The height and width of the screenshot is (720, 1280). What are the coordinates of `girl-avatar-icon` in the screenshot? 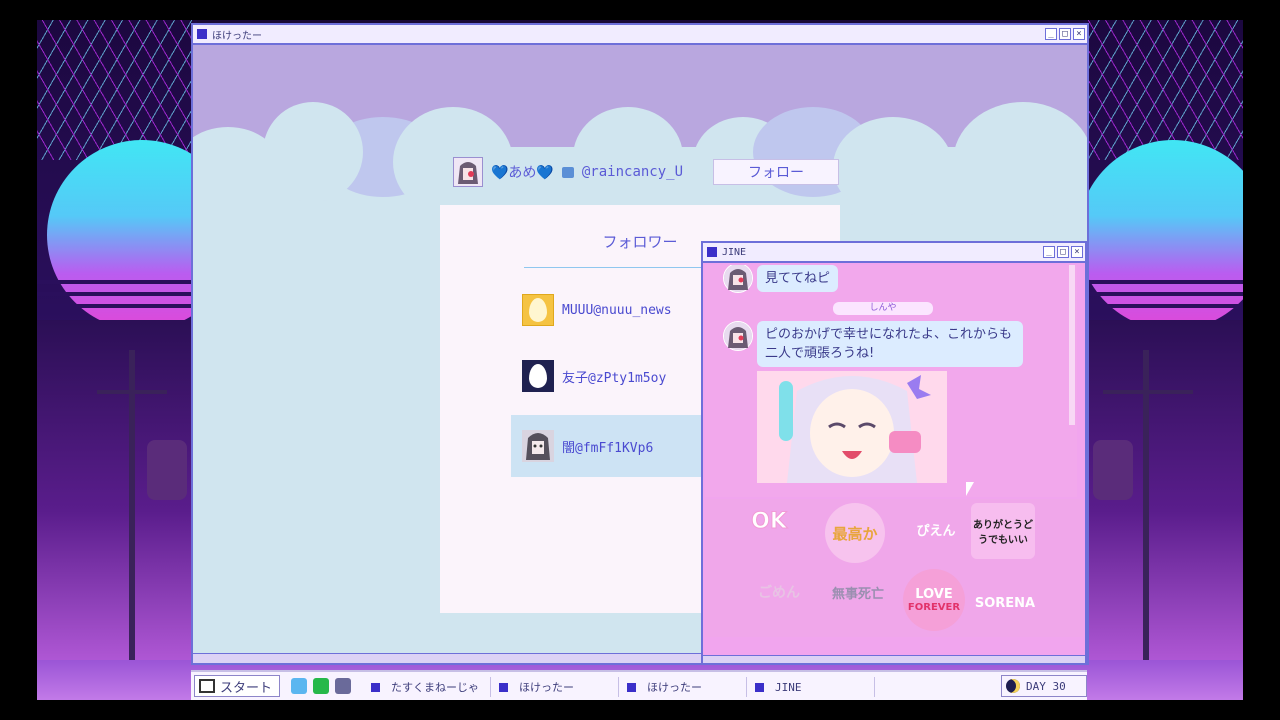 It's located at (538, 446).